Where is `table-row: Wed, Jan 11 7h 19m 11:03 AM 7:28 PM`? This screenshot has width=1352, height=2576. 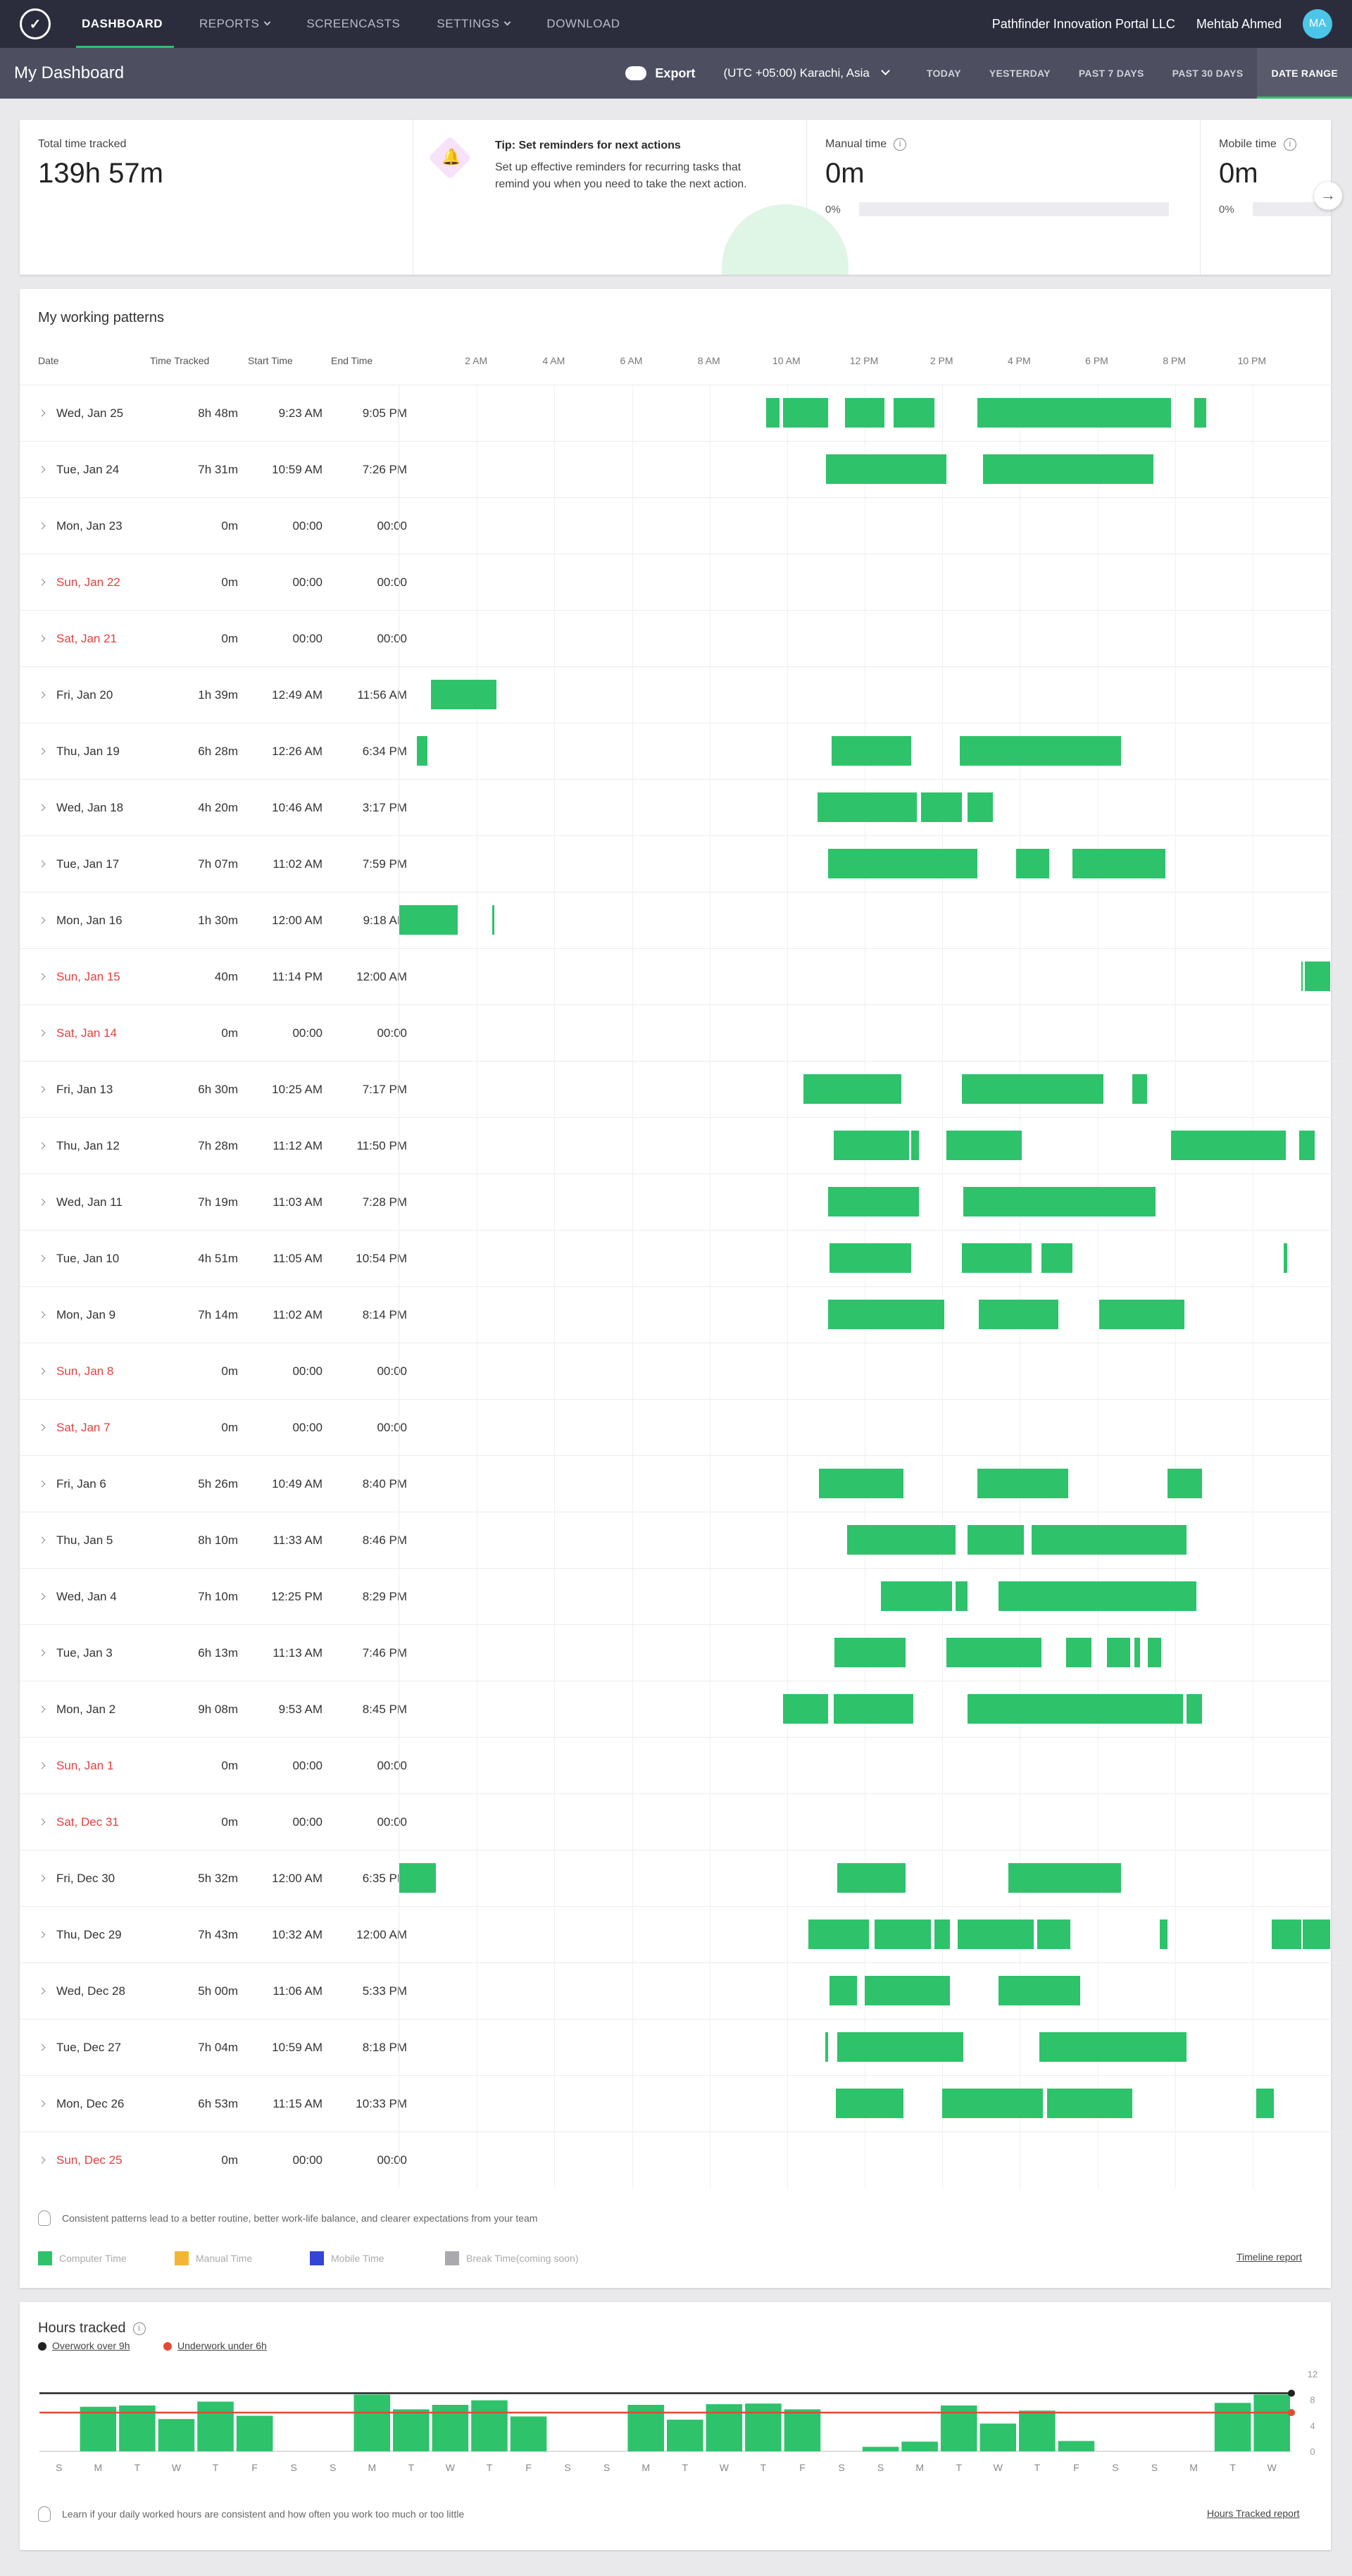
table-row: Wed, Jan 11 7h 19m 11:03 AM 7:28 PM is located at coordinates (685, 1202).